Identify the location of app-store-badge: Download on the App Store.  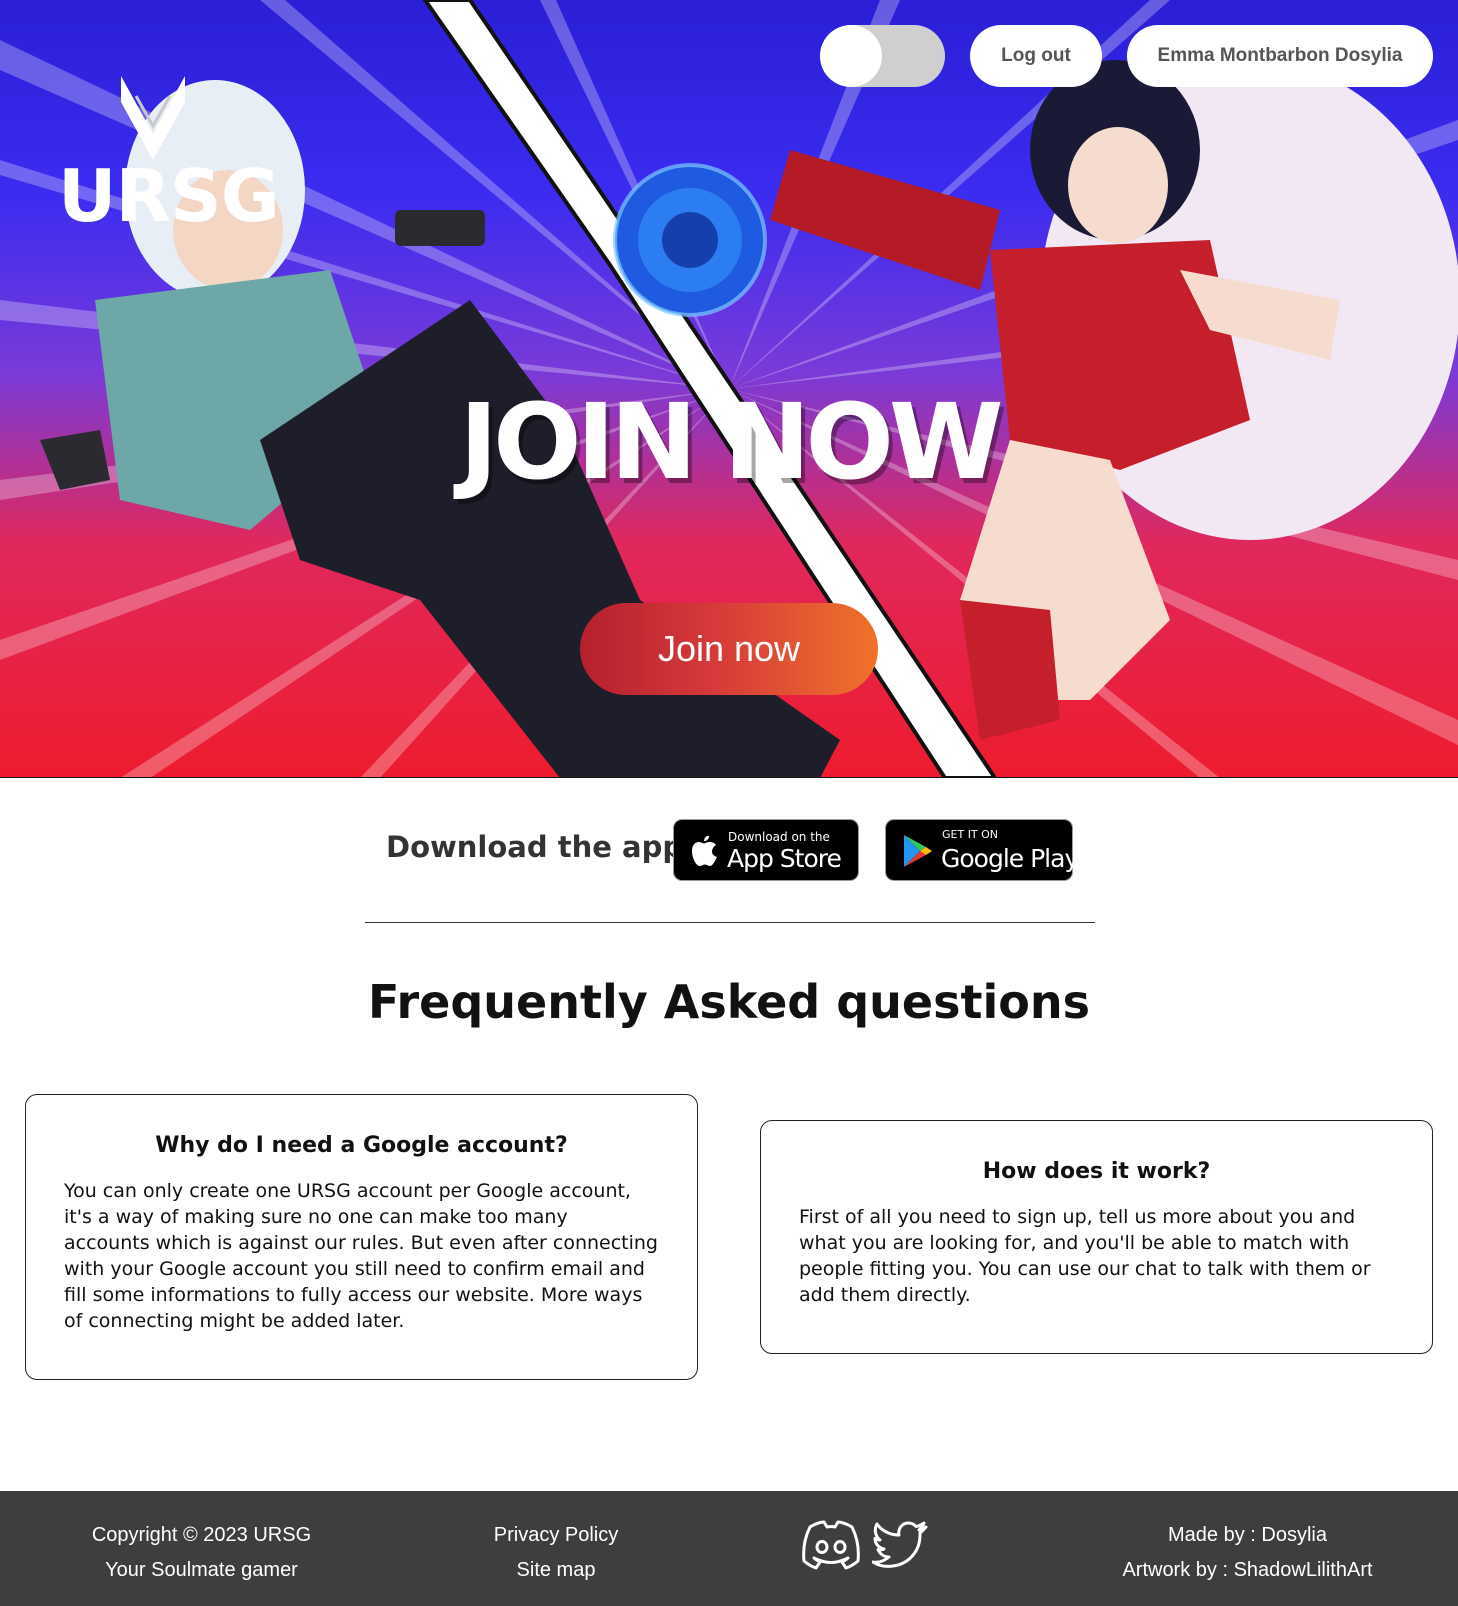
(766, 850).